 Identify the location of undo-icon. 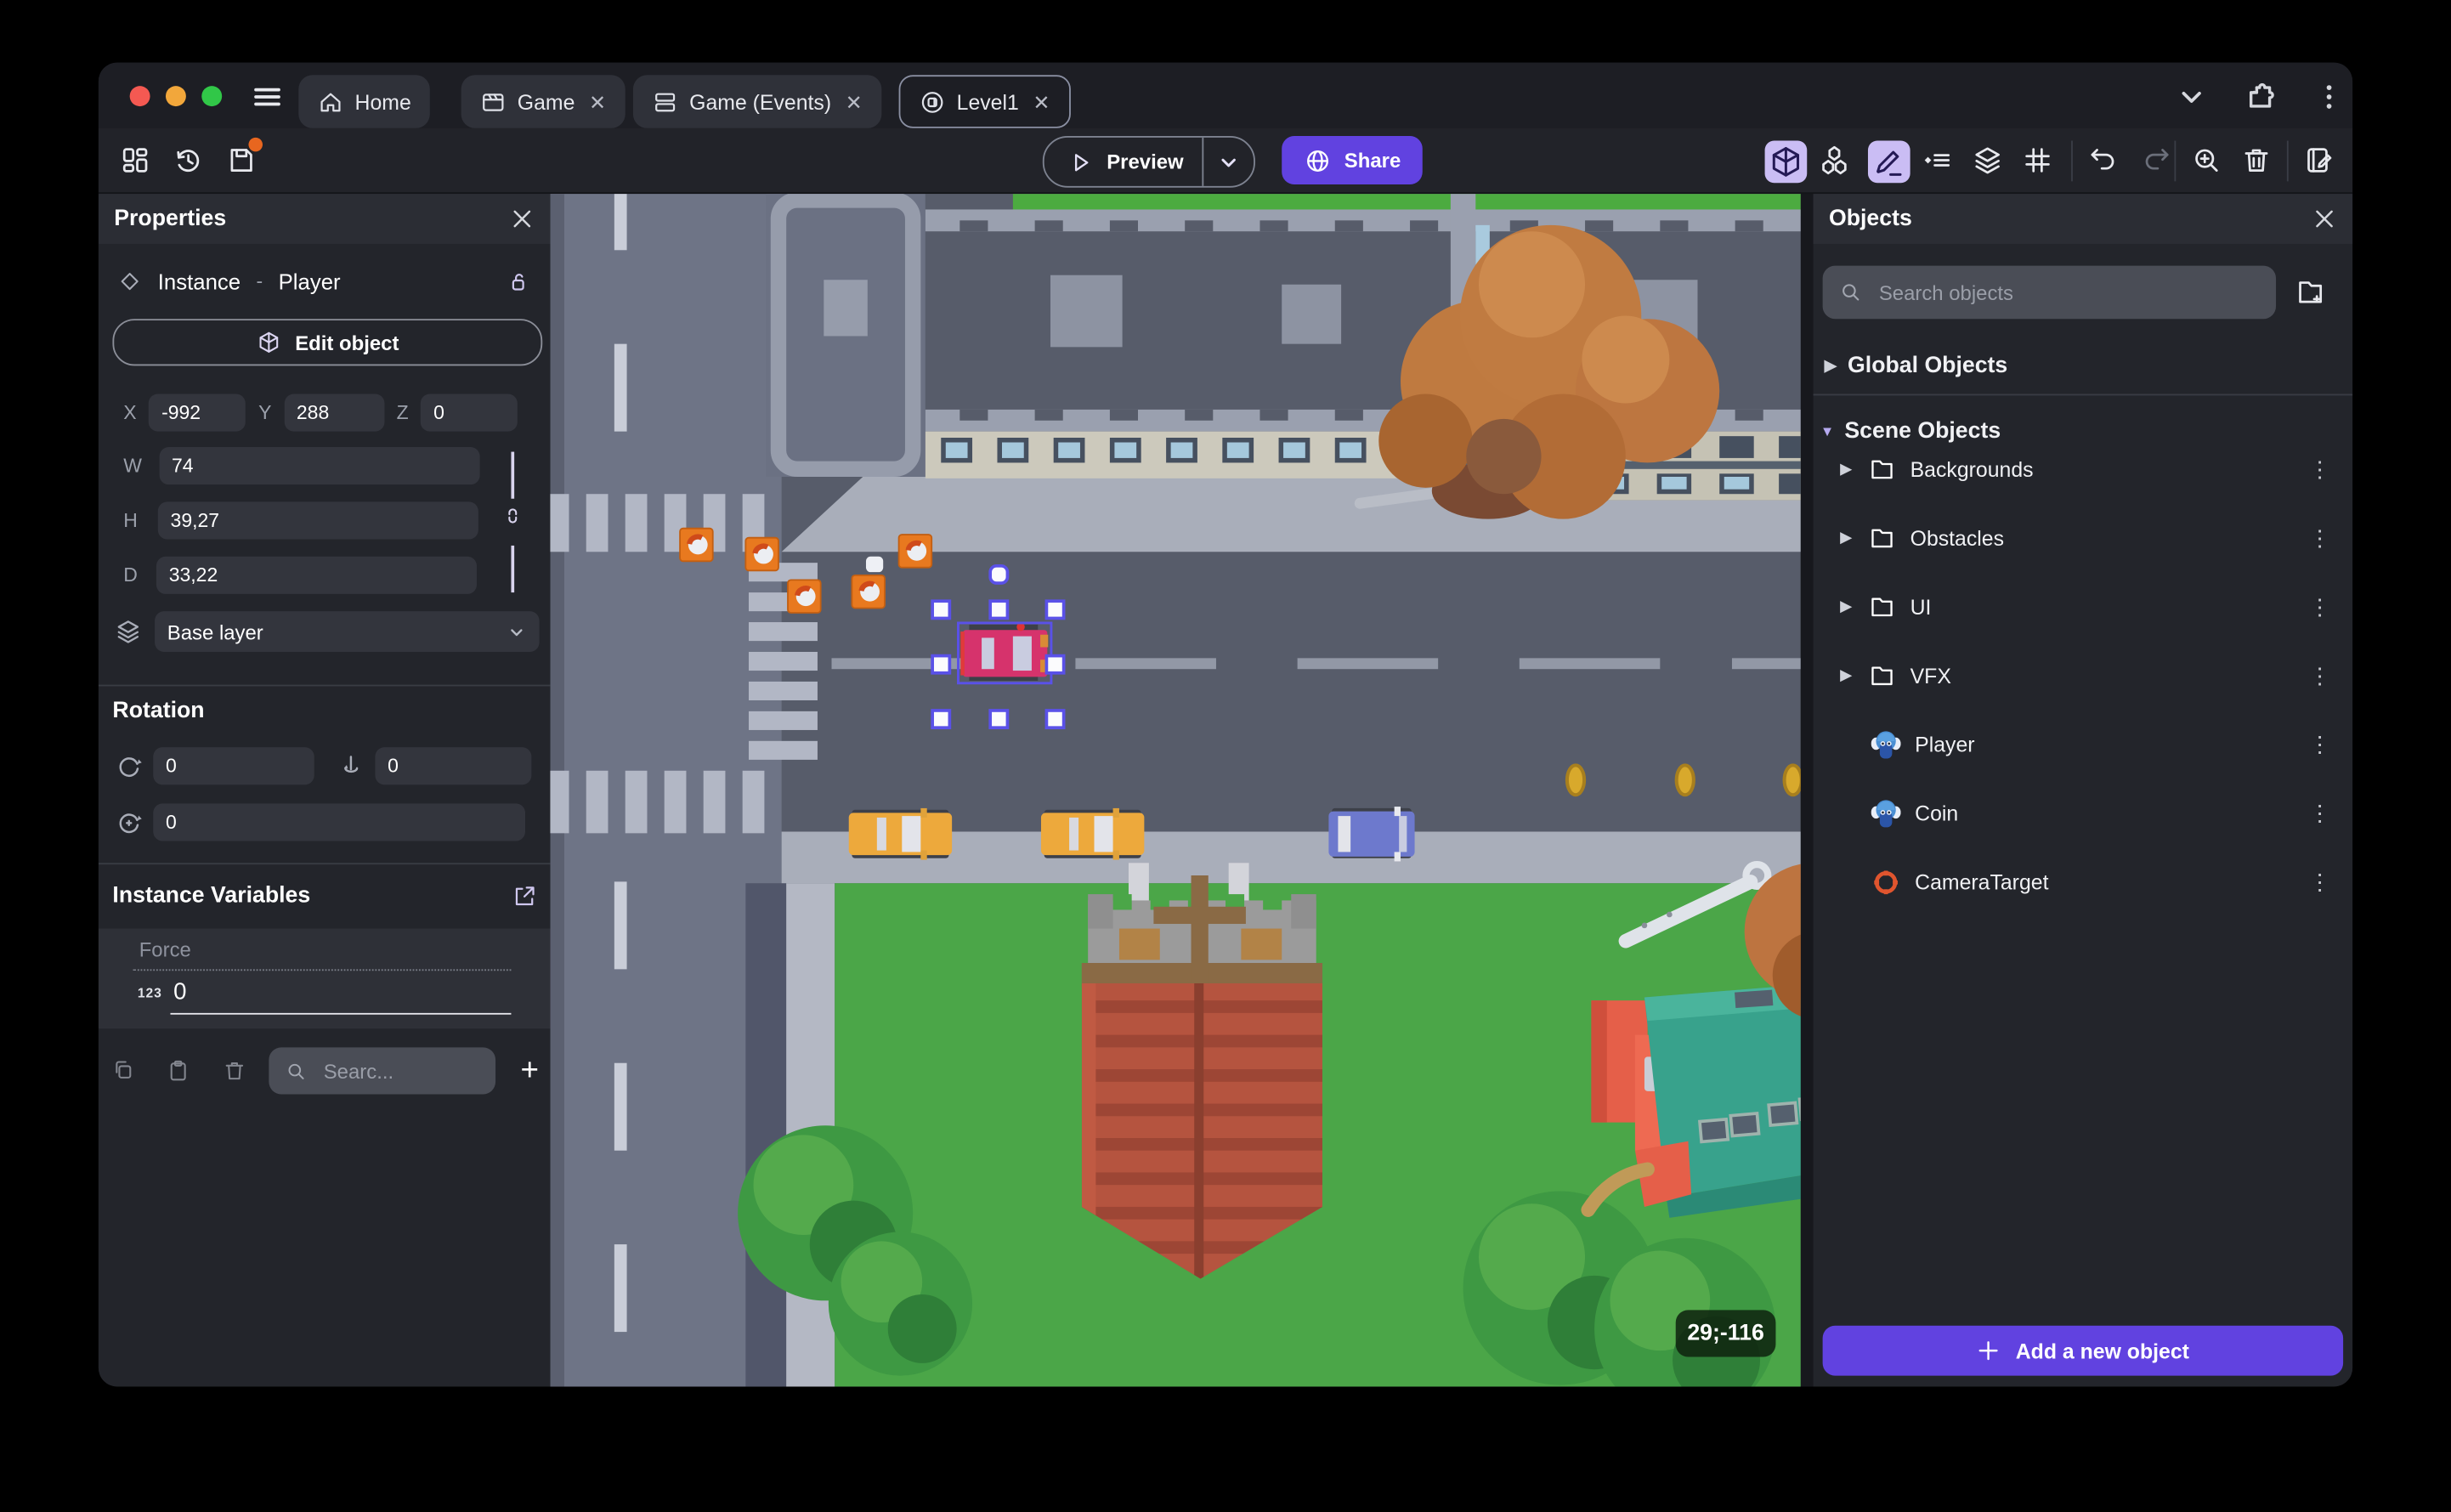
(2103, 160).